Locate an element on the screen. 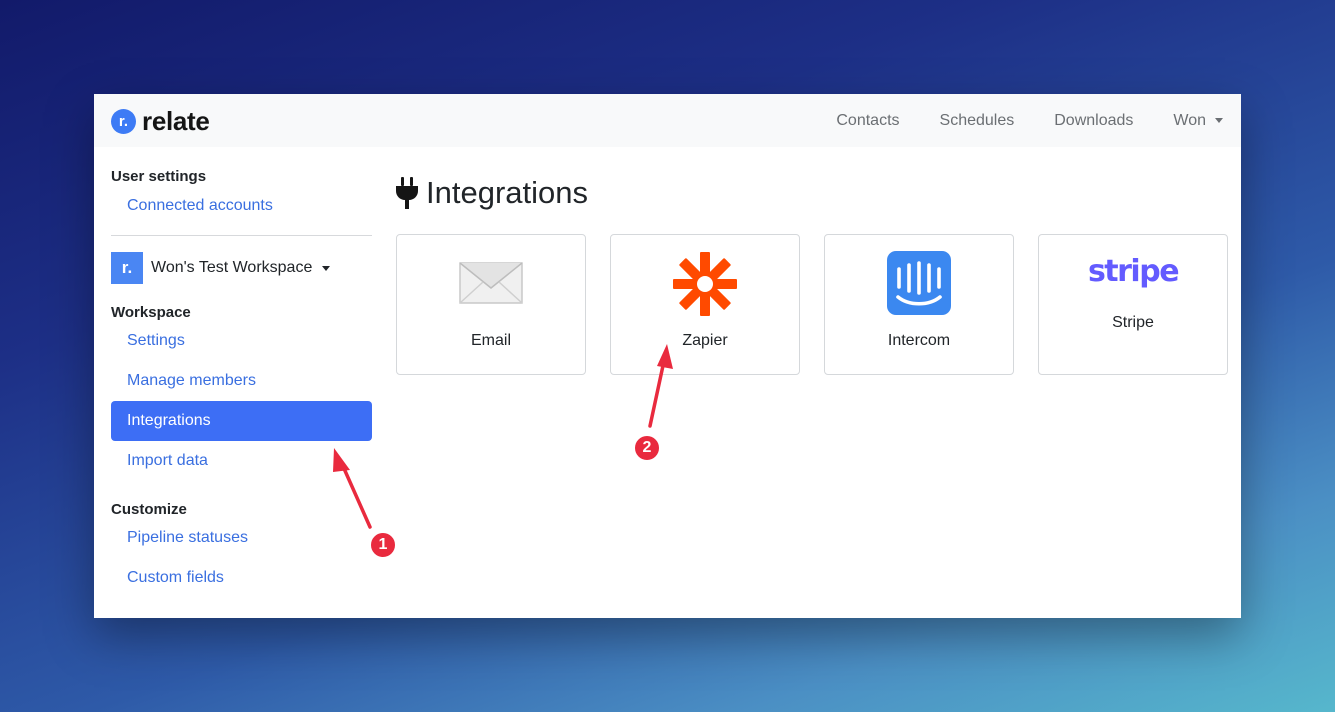  annotation-badge-2: 2 is located at coordinates (647, 448).